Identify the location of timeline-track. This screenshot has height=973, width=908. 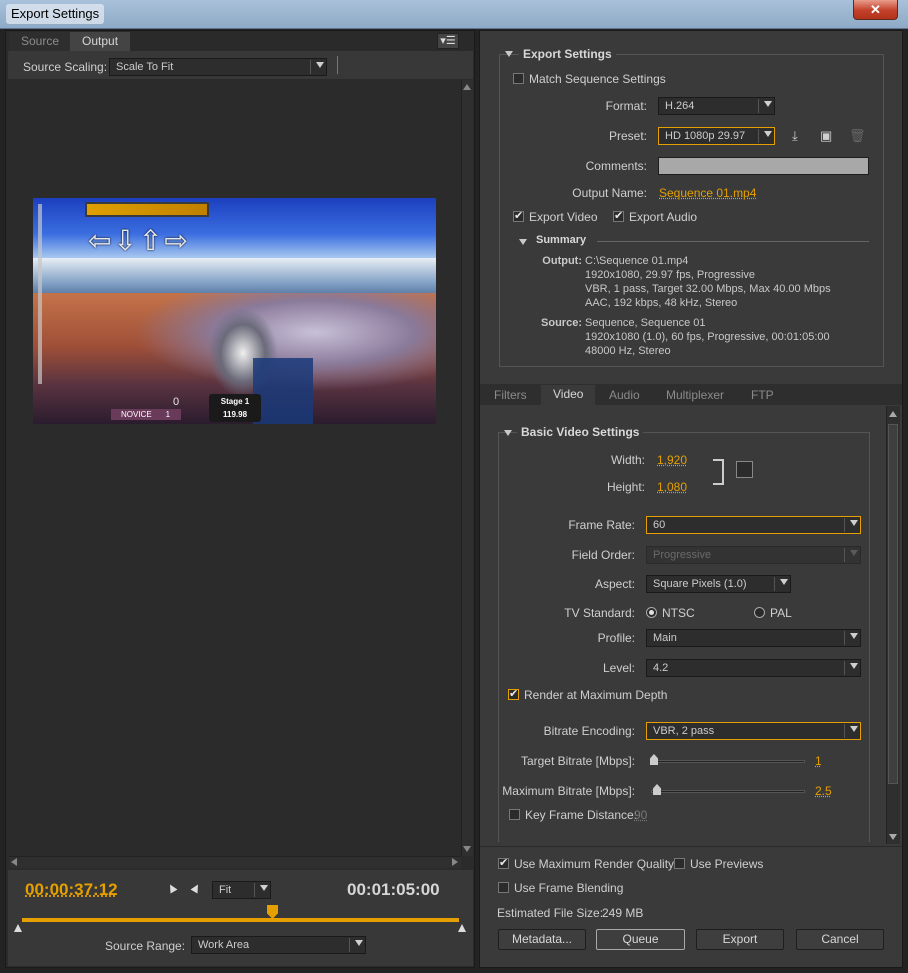
(240, 920).